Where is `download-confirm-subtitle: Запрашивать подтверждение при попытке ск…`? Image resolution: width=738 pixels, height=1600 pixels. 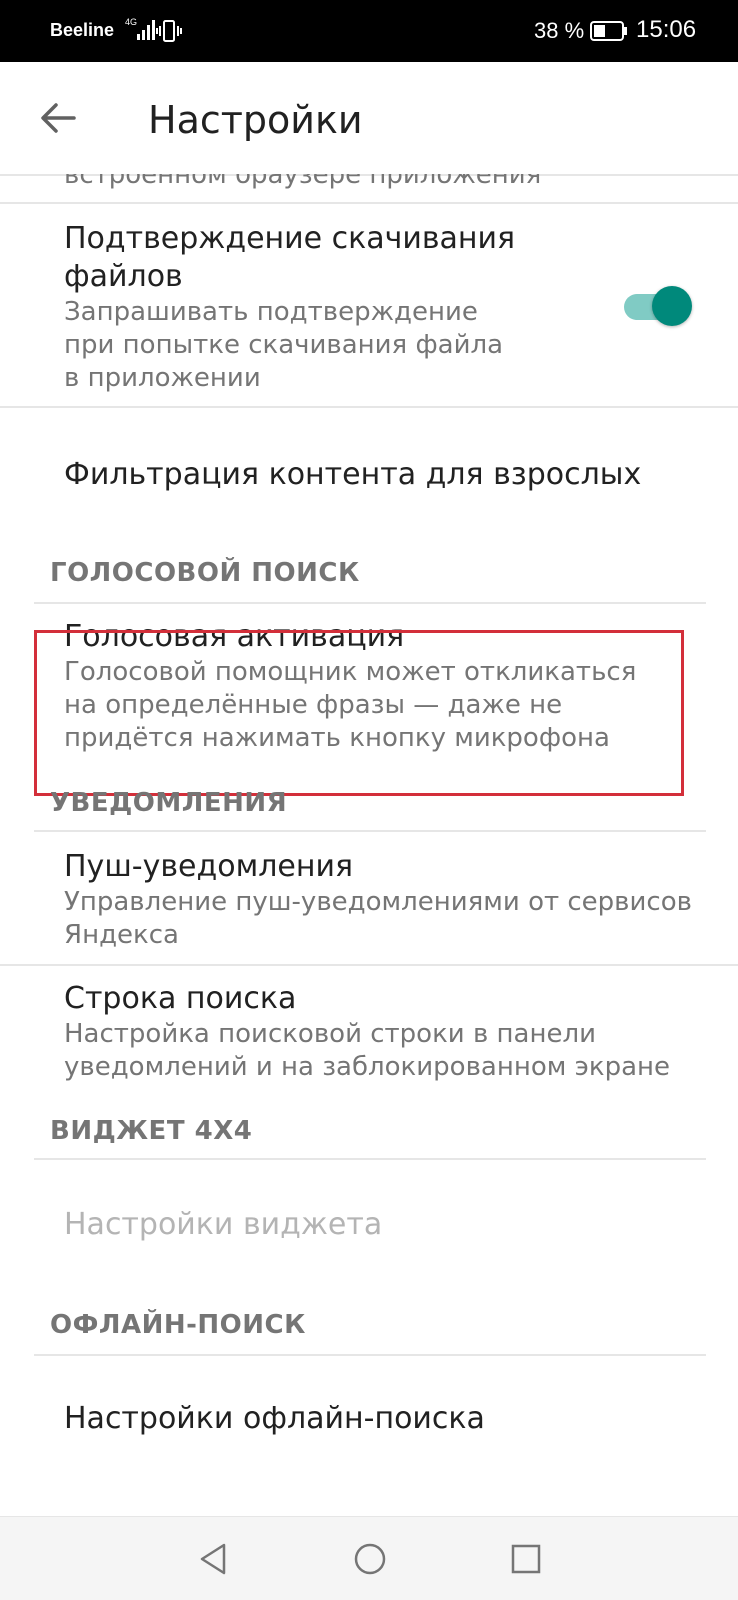
download-confirm-subtitle: Запрашивать подтверждение при попытке ск… is located at coordinates (284, 345).